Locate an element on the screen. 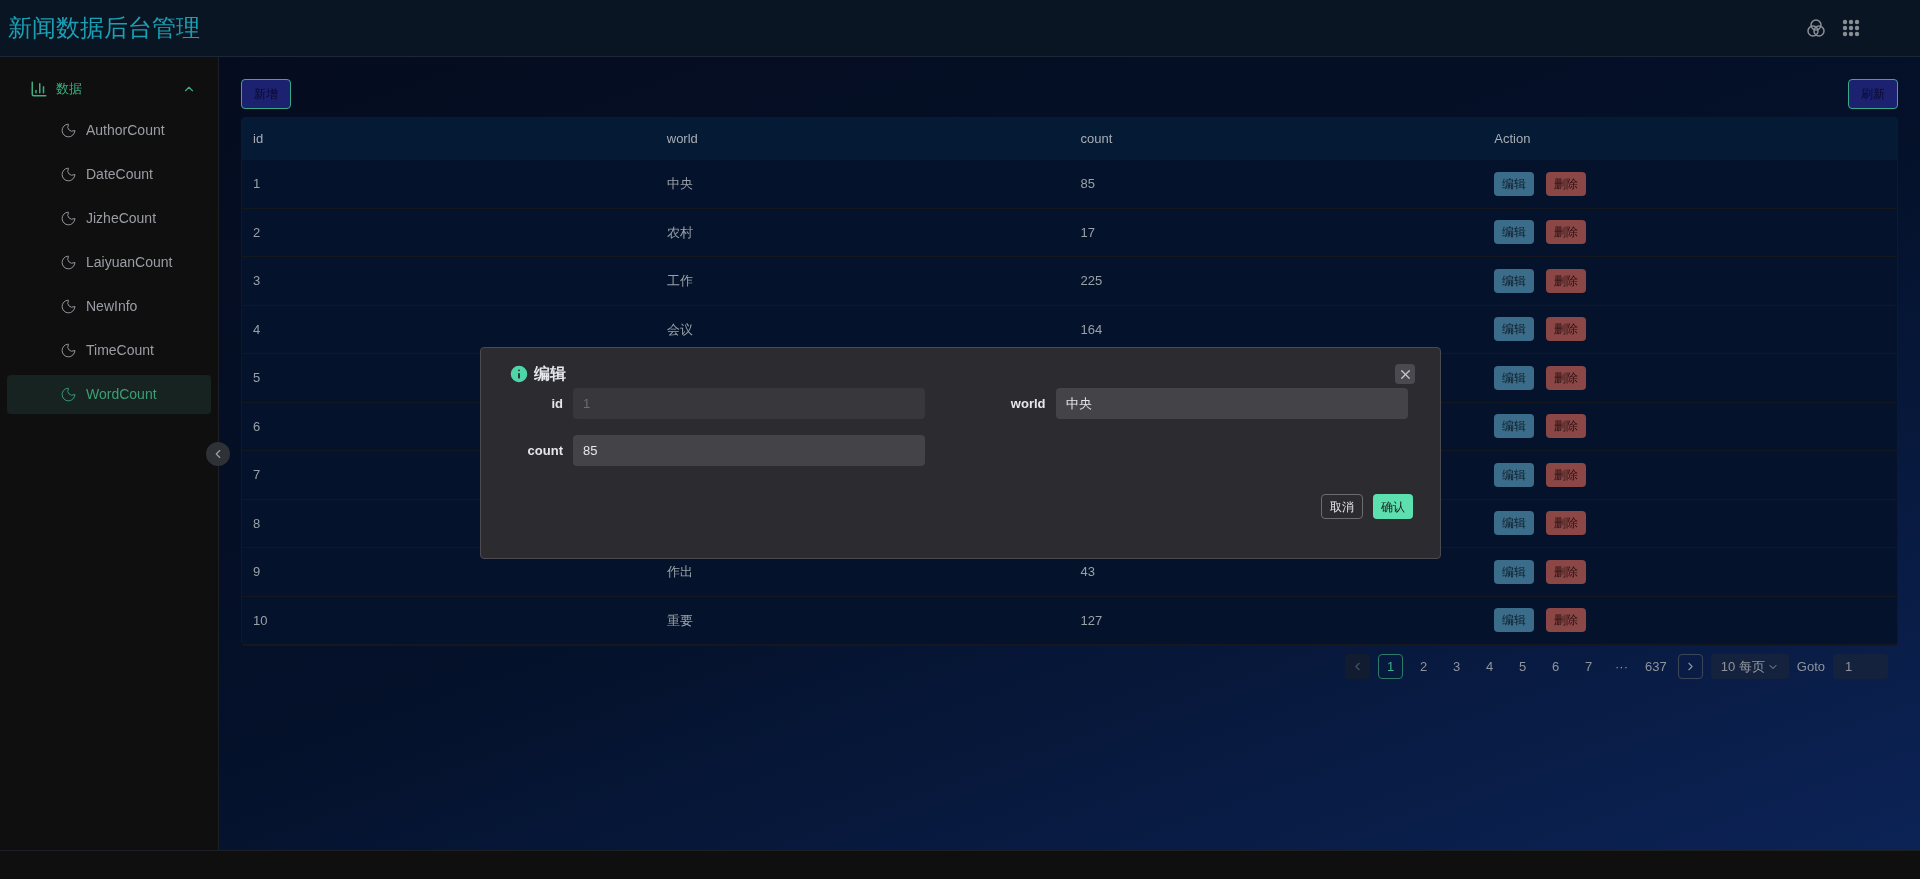 The width and height of the screenshot is (1920, 879). text-field: 中央 is located at coordinates (1231, 403).